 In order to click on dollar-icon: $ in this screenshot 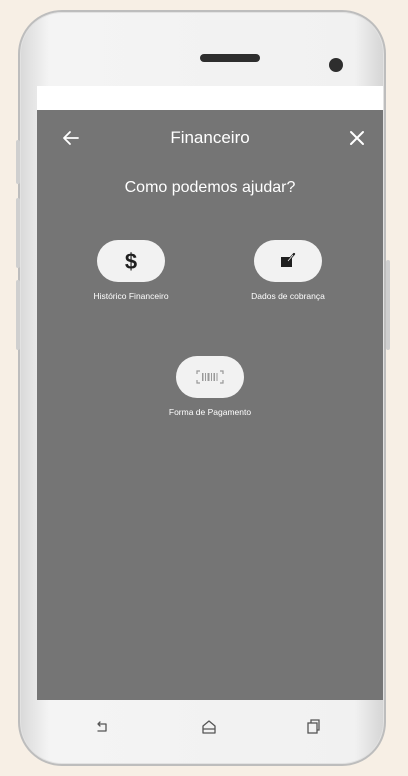, I will do `click(131, 261)`.